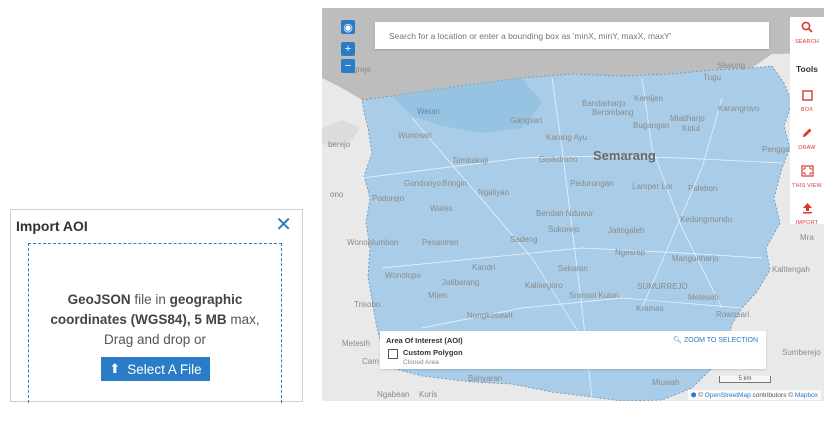  Describe the element at coordinates (594, 295) in the screenshot. I see `place-label: Sronsol Kulon` at that location.